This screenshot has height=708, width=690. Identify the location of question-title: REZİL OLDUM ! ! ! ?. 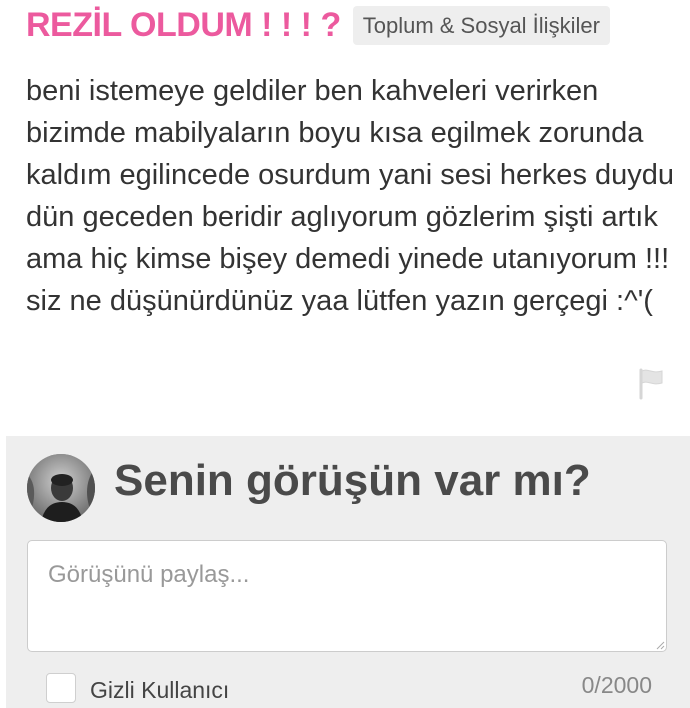
(183, 25).